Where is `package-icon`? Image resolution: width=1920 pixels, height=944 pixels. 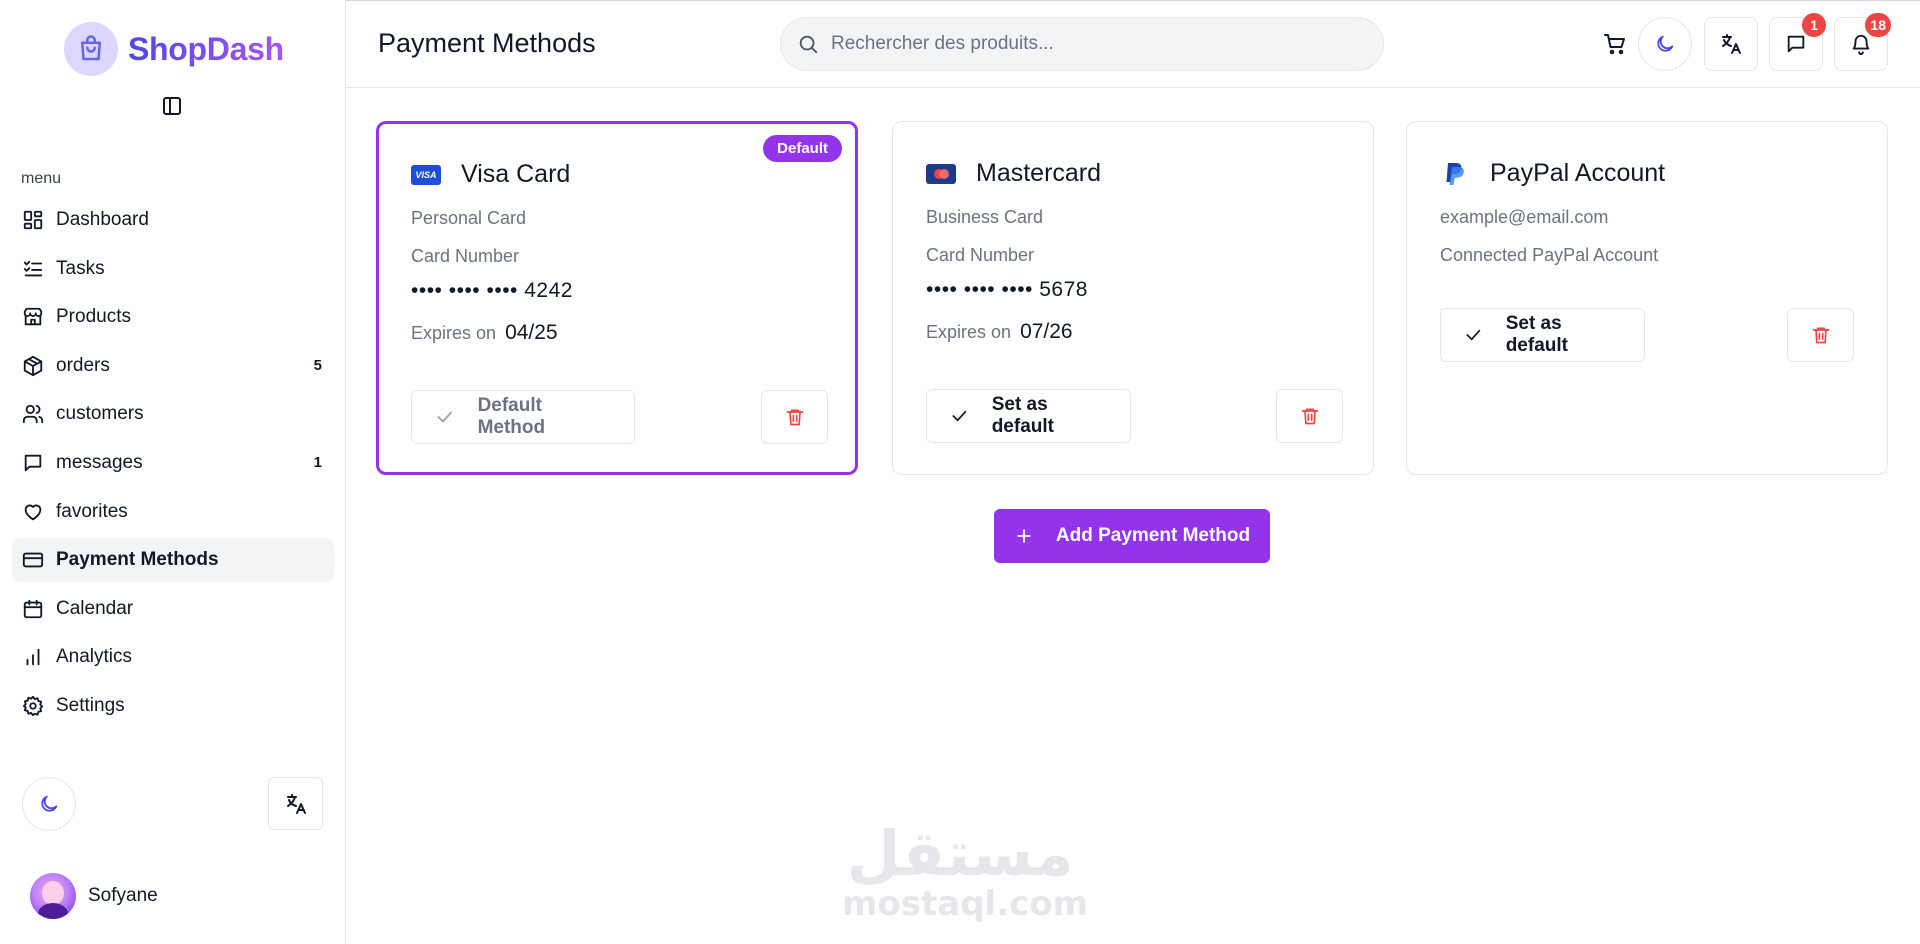 package-icon is located at coordinates (33, 365).